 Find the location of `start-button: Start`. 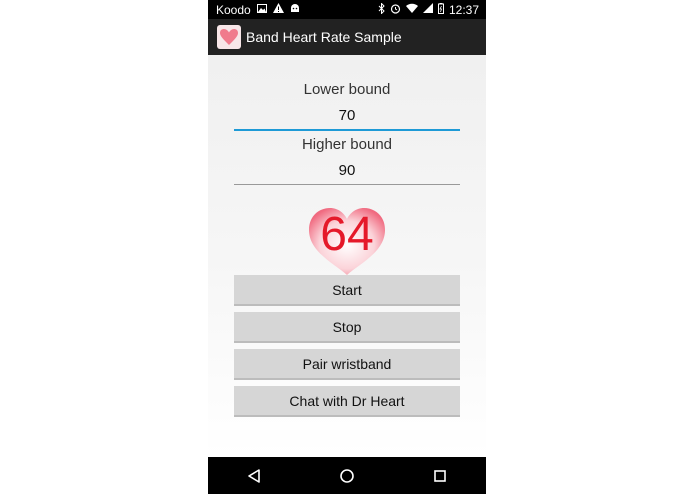

start-button: Start is located at coordinates (347, 290).